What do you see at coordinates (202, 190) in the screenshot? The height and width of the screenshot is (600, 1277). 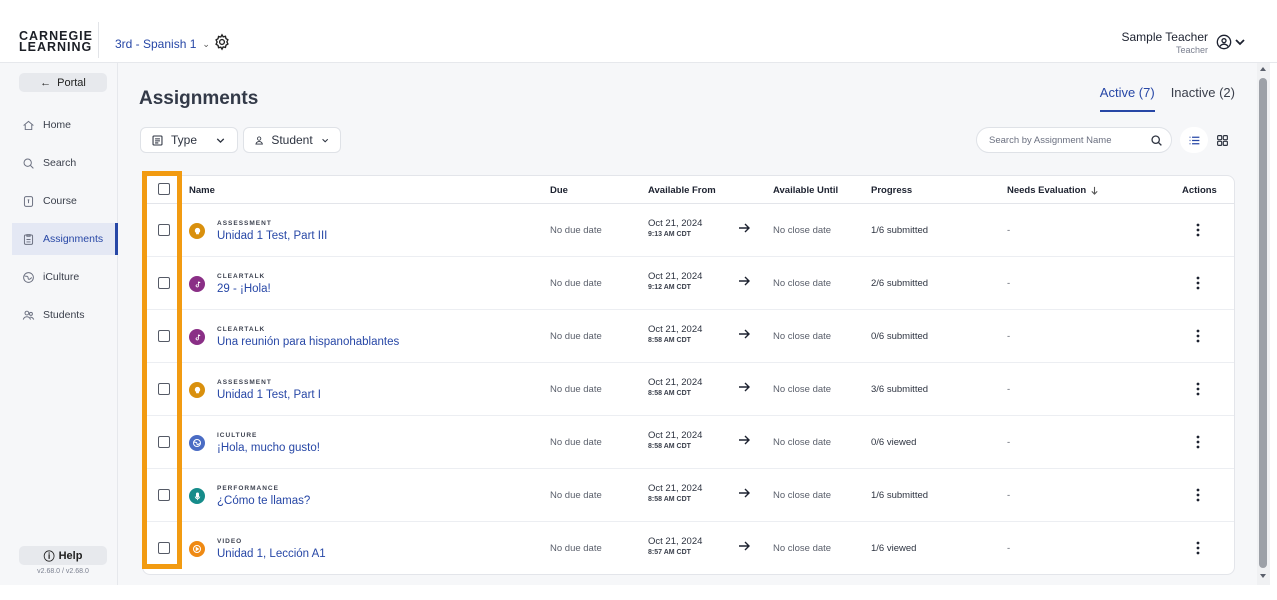 I see `column-header-name: Name` at bounding box center [202, 190].